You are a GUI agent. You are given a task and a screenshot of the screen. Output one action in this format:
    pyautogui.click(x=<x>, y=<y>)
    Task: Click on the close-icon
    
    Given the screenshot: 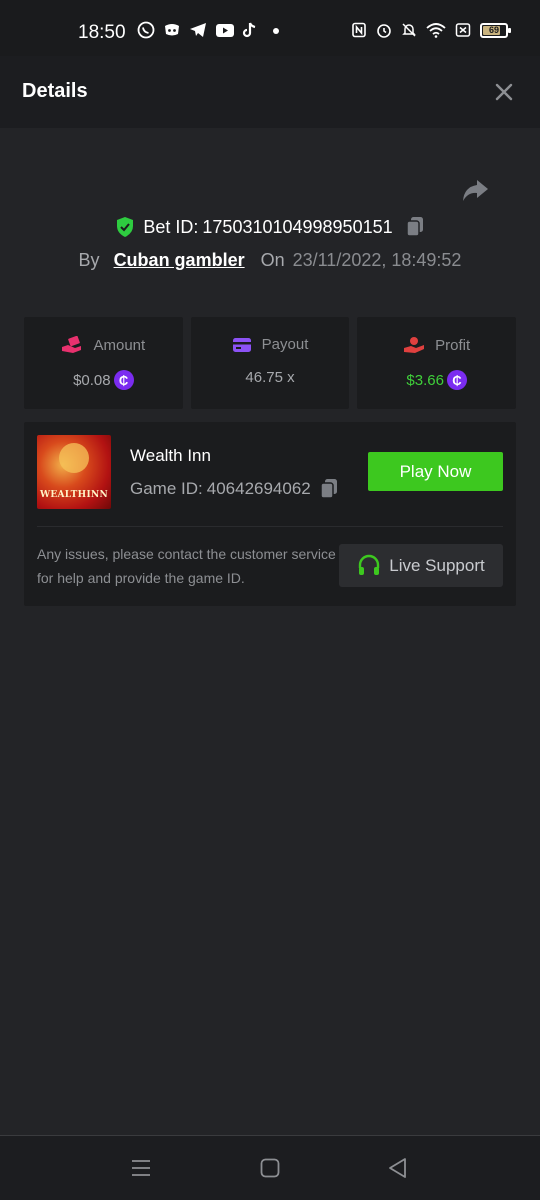 What is the action you would take?
    pyautogui.click(x=504, y=92)
    